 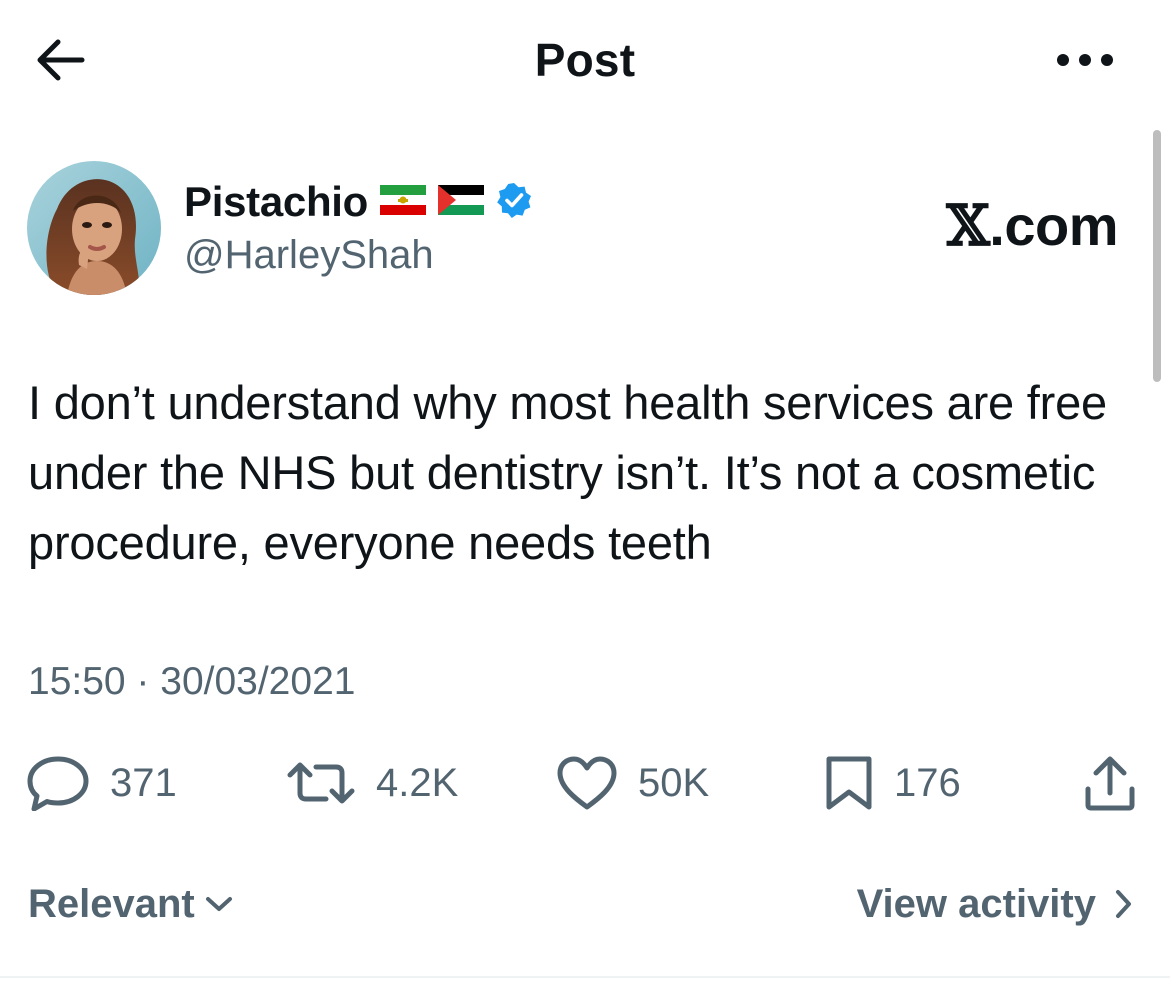 I want to click on more-options-button, so click(x=1085, y=60).